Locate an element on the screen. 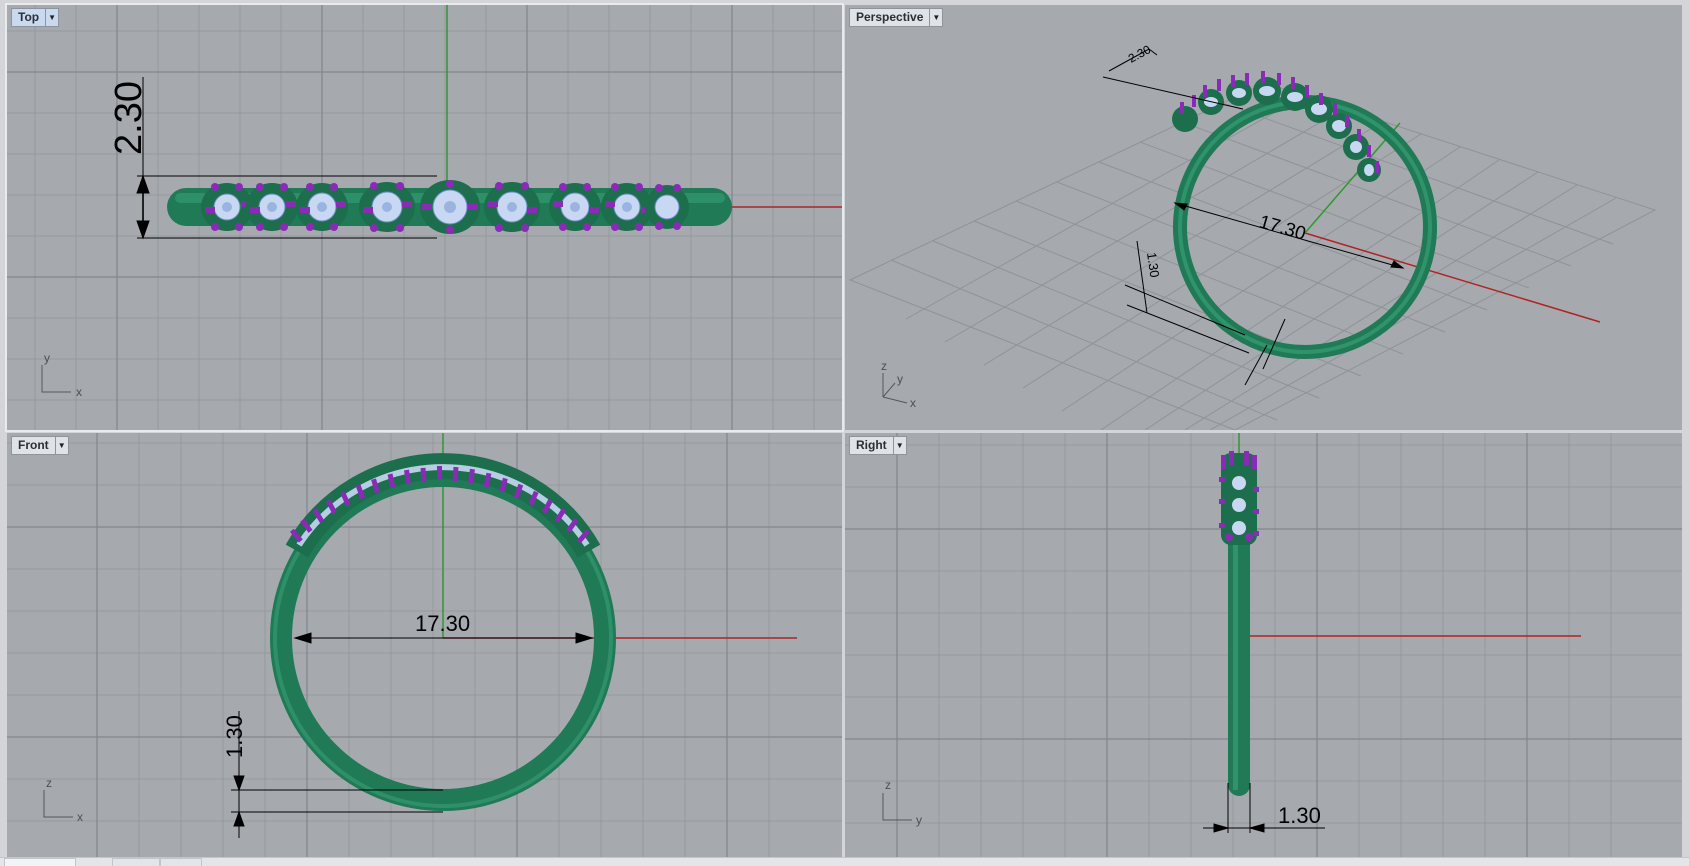 This screenshot has height=866, width=1689. viewport-tab-right: Right ▼ is located at coordinates (878, 445).